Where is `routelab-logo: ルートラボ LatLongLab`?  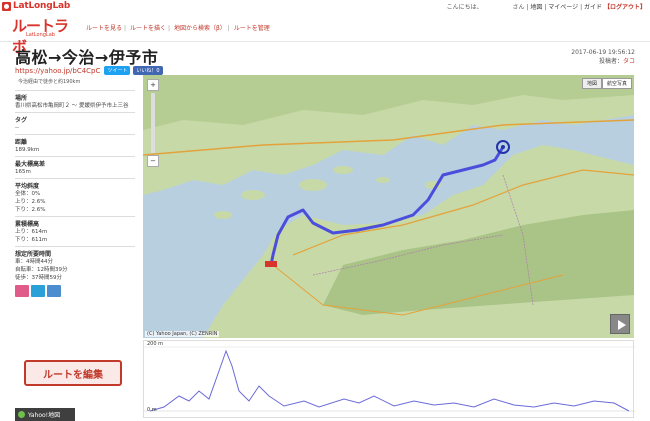 routelab-logo: ルートラボ LatLongLab is located at coordinates (43, 35).